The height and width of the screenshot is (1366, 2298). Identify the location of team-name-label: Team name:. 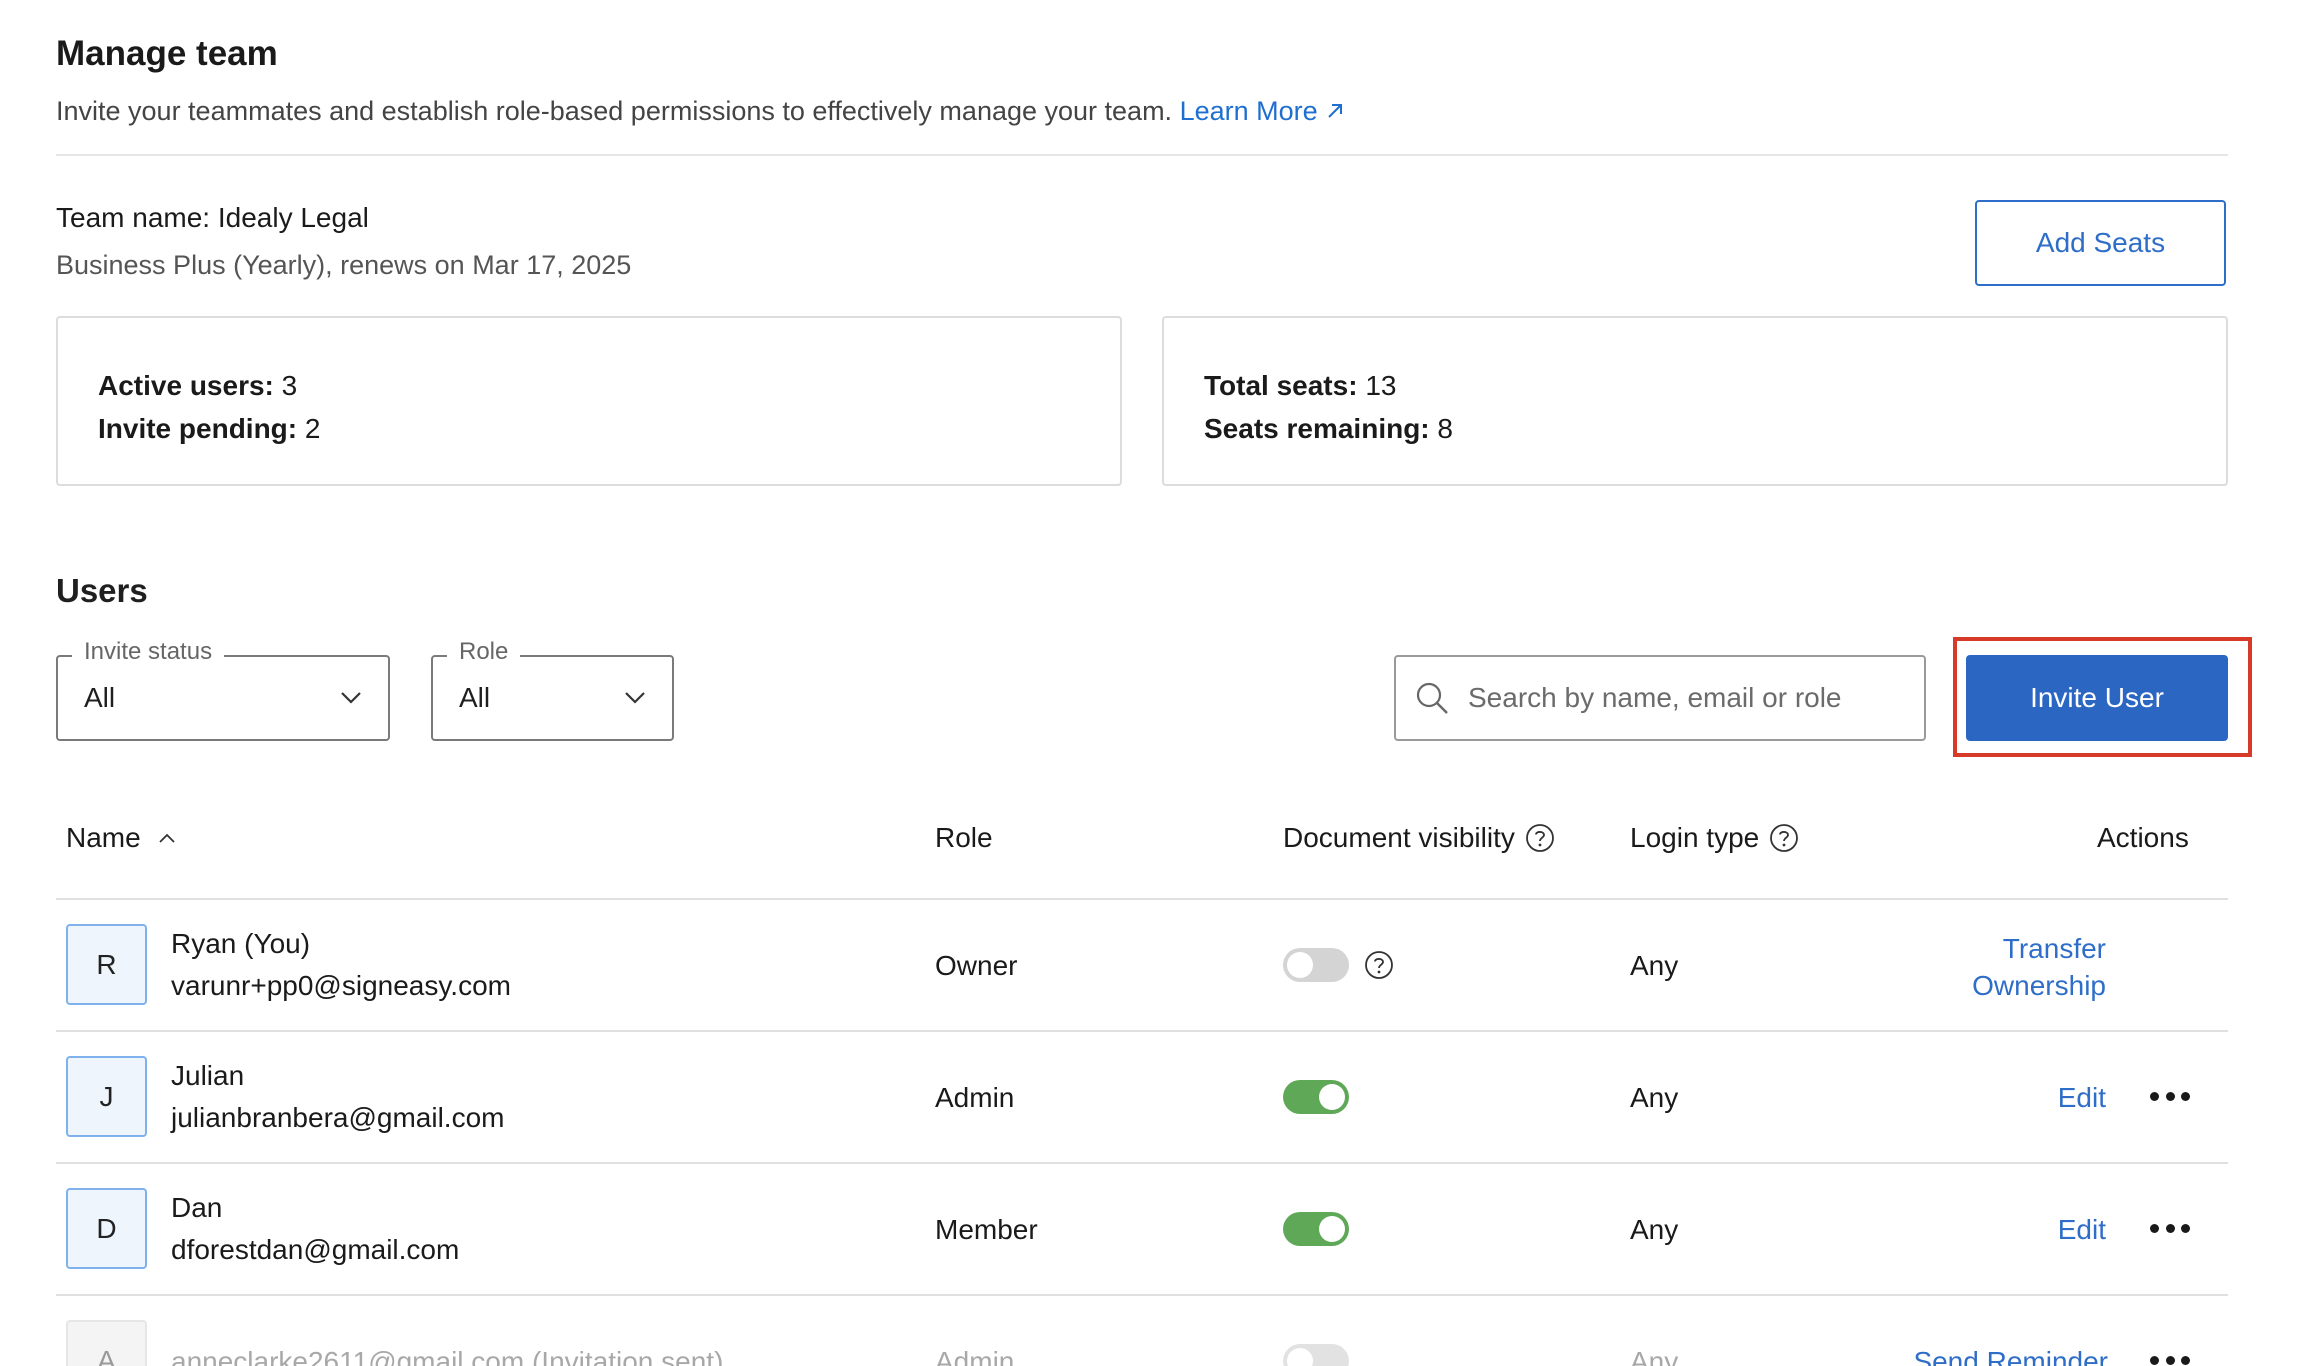
(133, 217).